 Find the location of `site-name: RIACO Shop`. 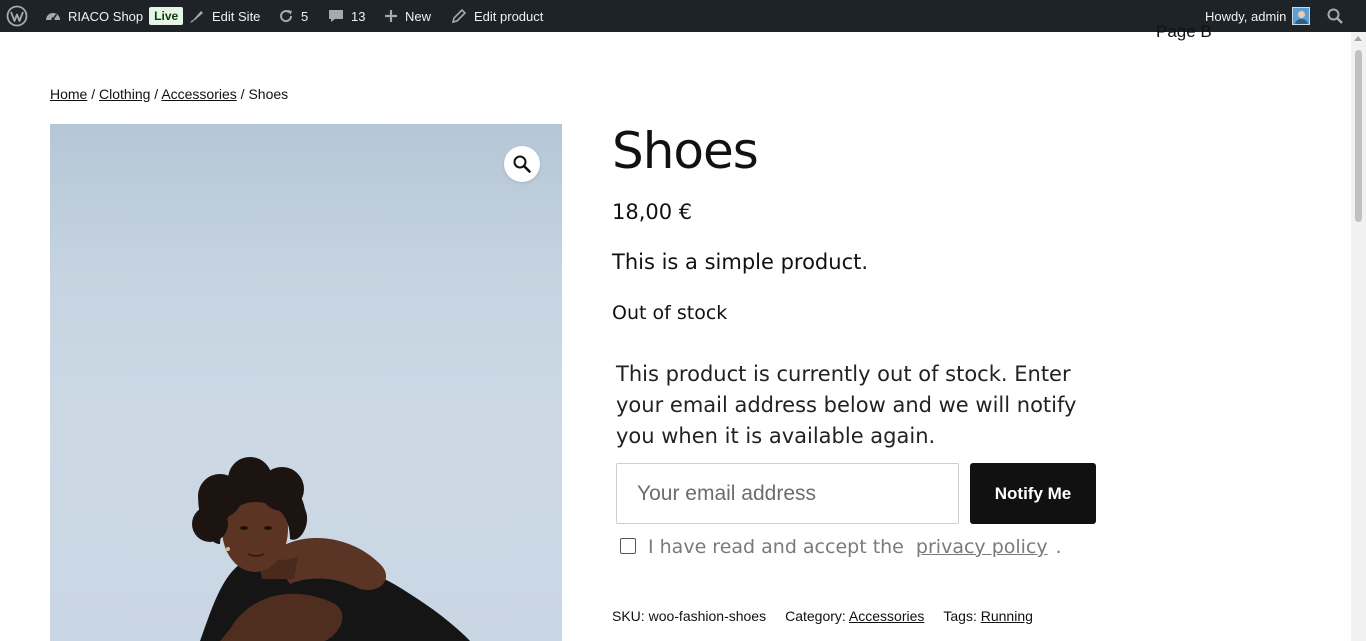

site-name: RIACO Shop is located at coordinates (106, 16).